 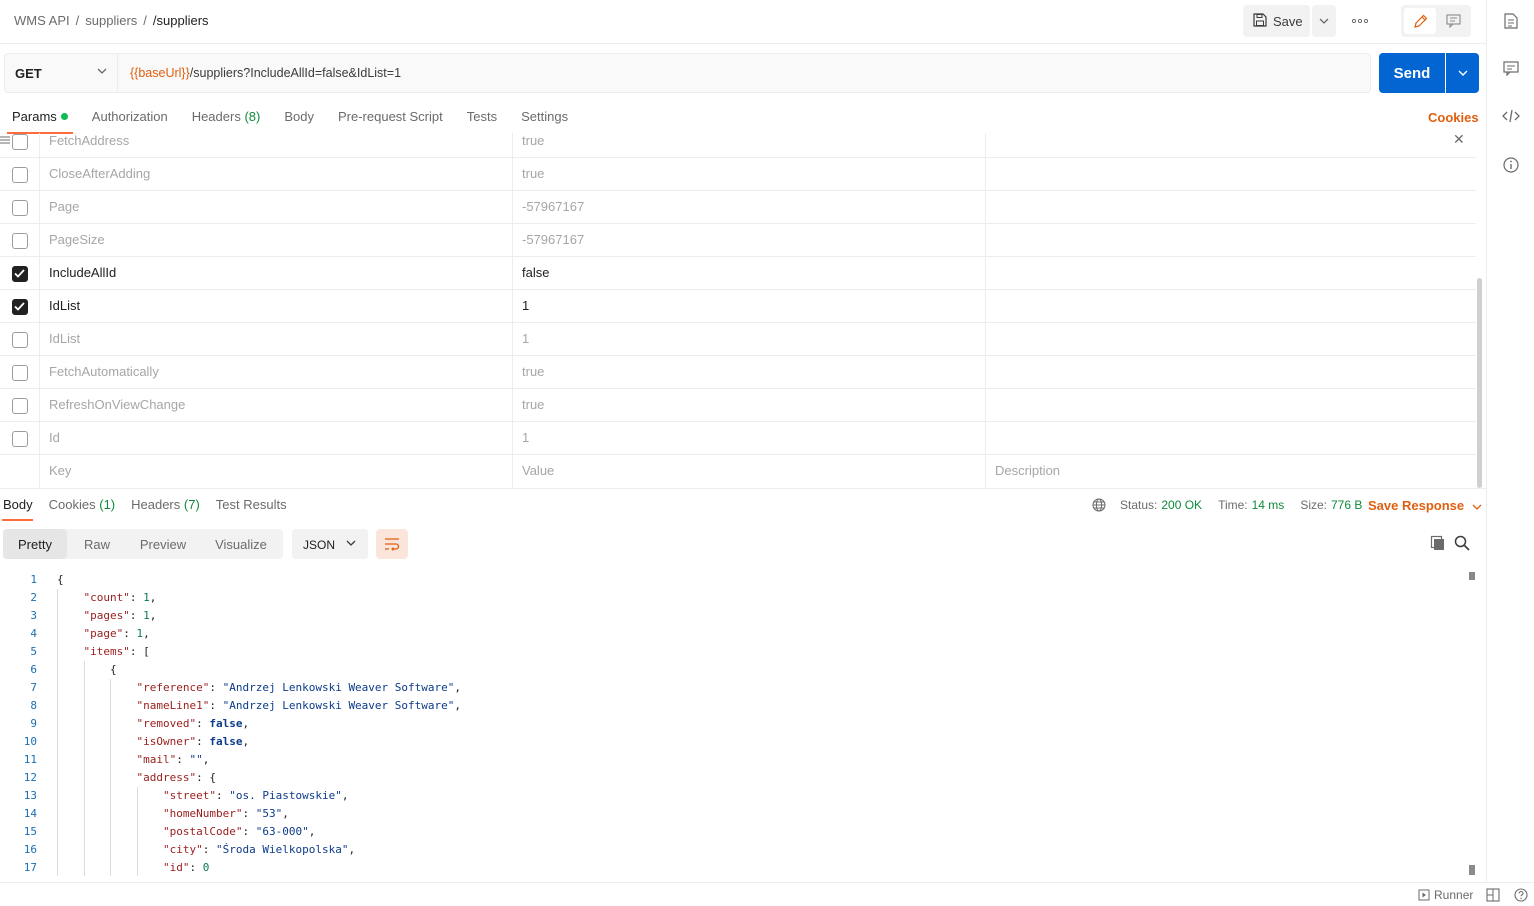 What do you see at coordinates (544, 120) in the screenshot?
I see `tab-settings: Settings` at bounding box center [544, 120].